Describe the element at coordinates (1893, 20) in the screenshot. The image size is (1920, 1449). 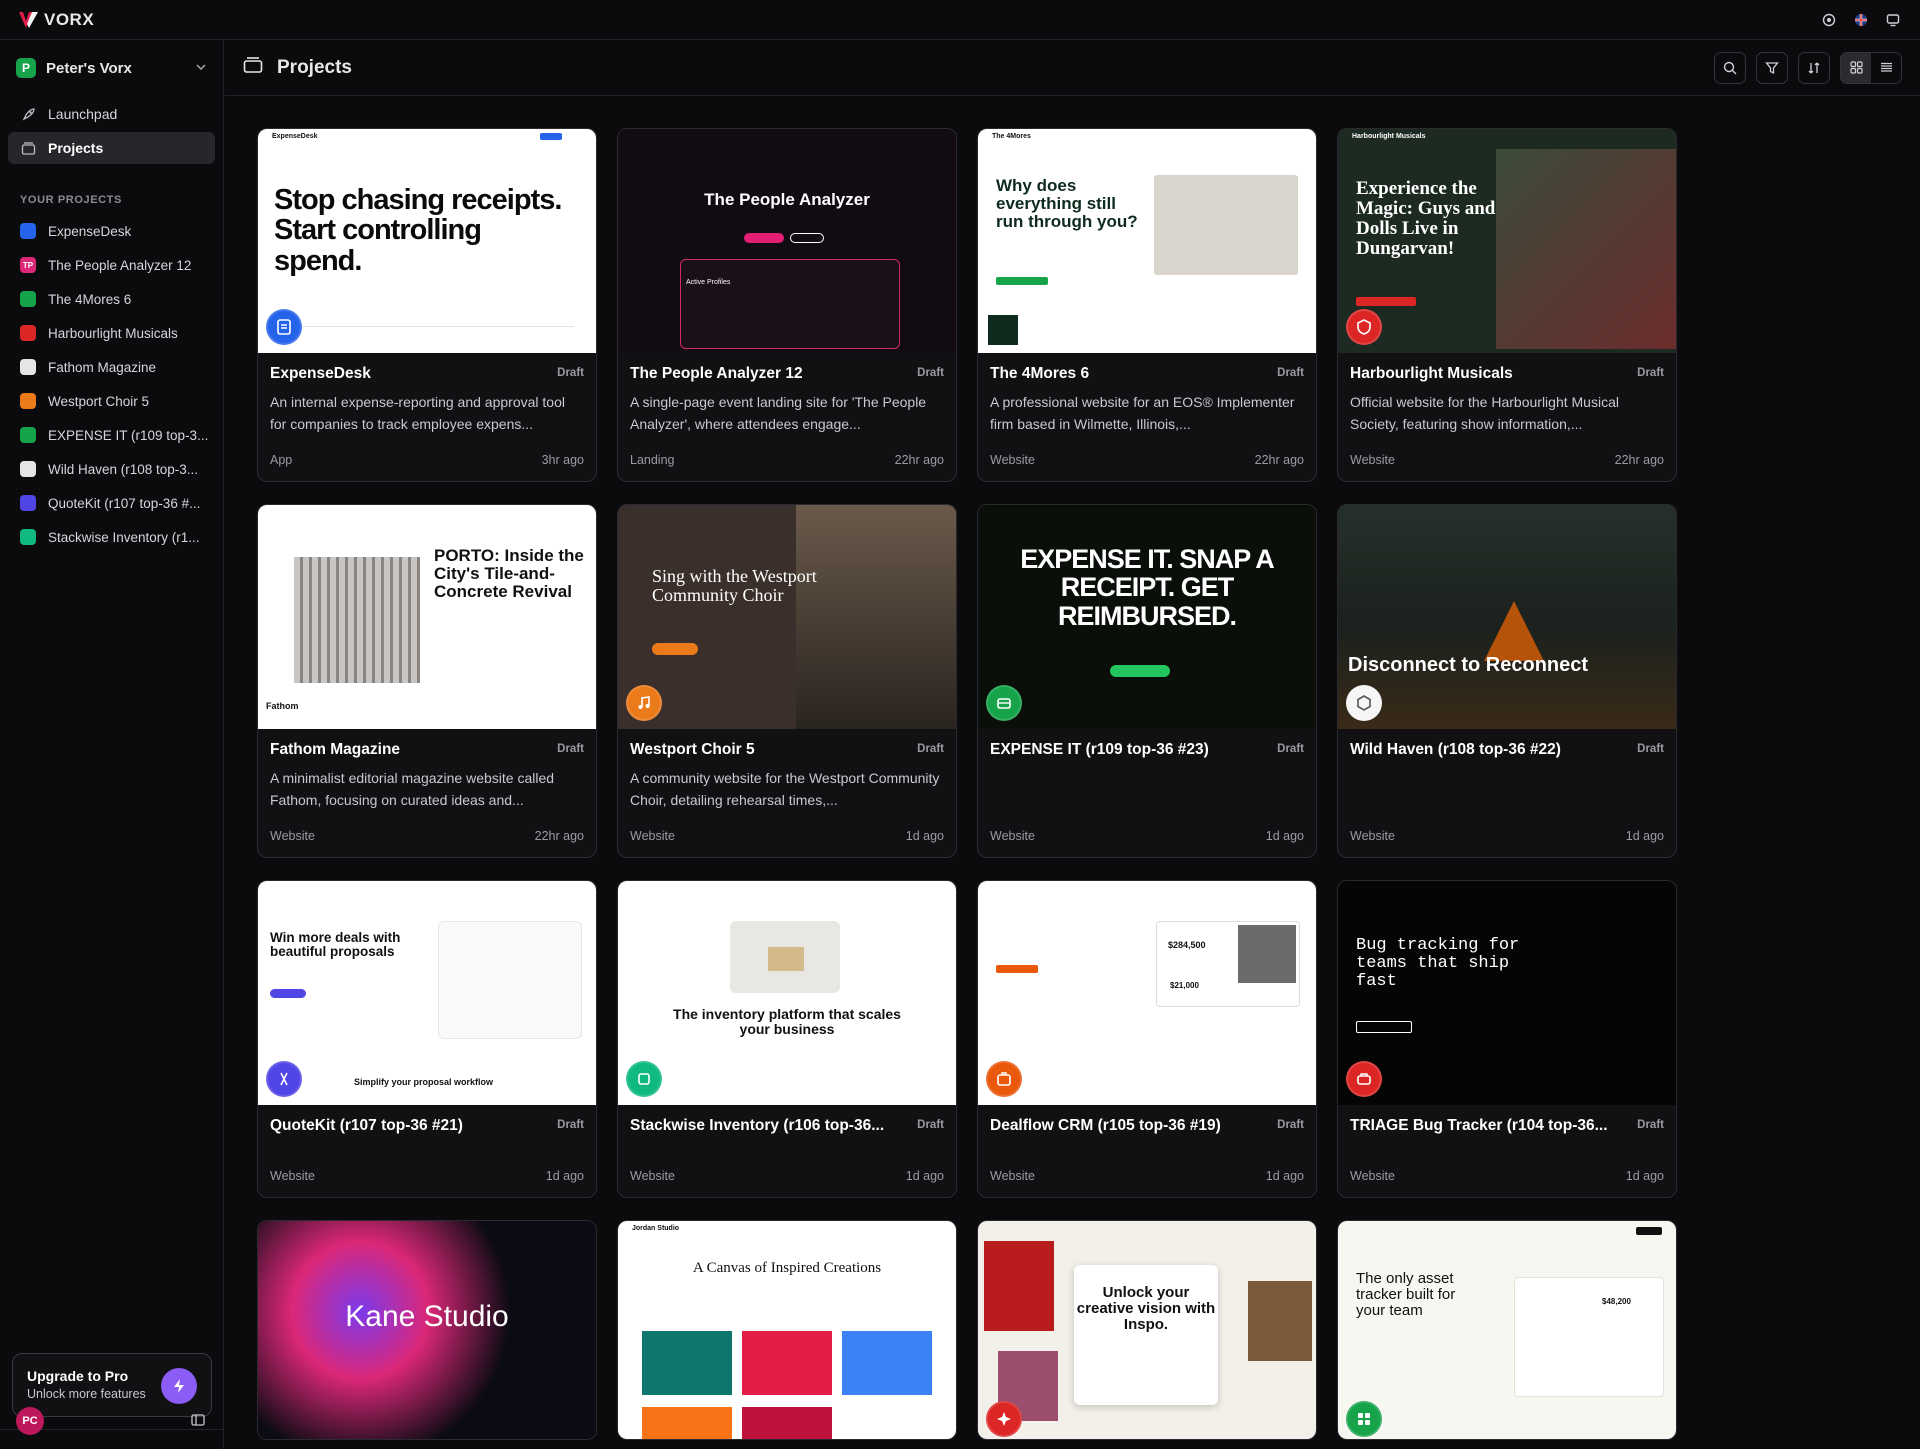
I see `monitor-icon` at that location.